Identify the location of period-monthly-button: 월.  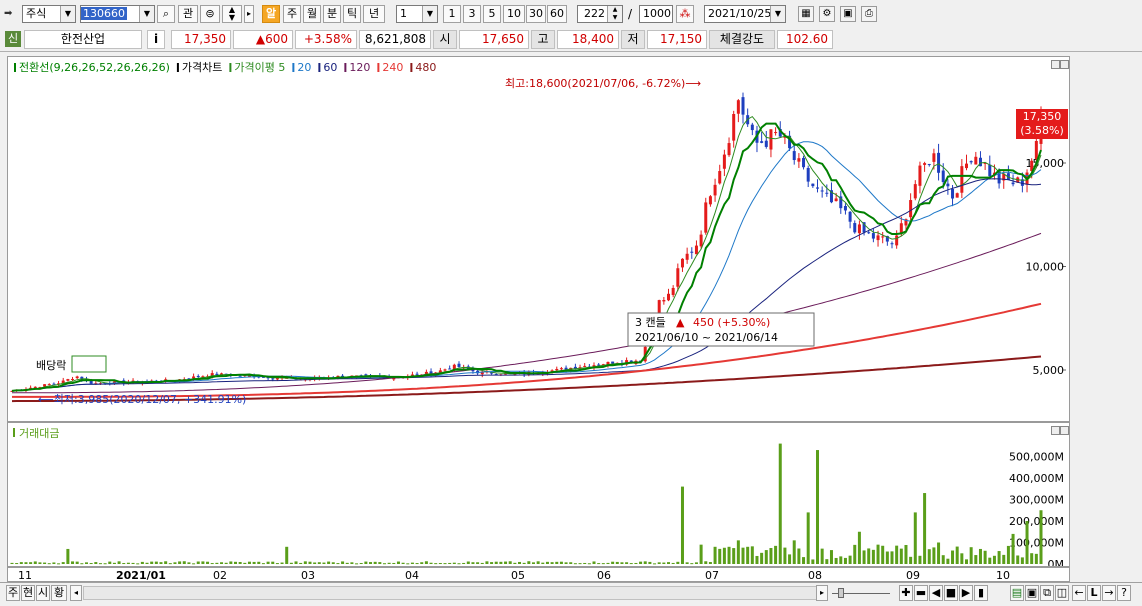
(312, 14).